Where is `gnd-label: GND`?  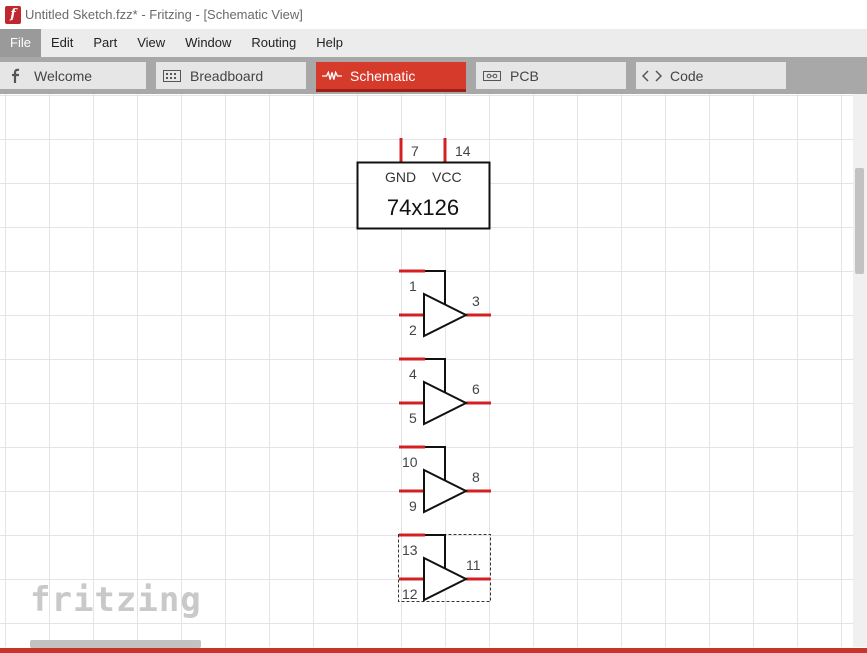
gnd-label: GND is located at coordinates (400, 177).